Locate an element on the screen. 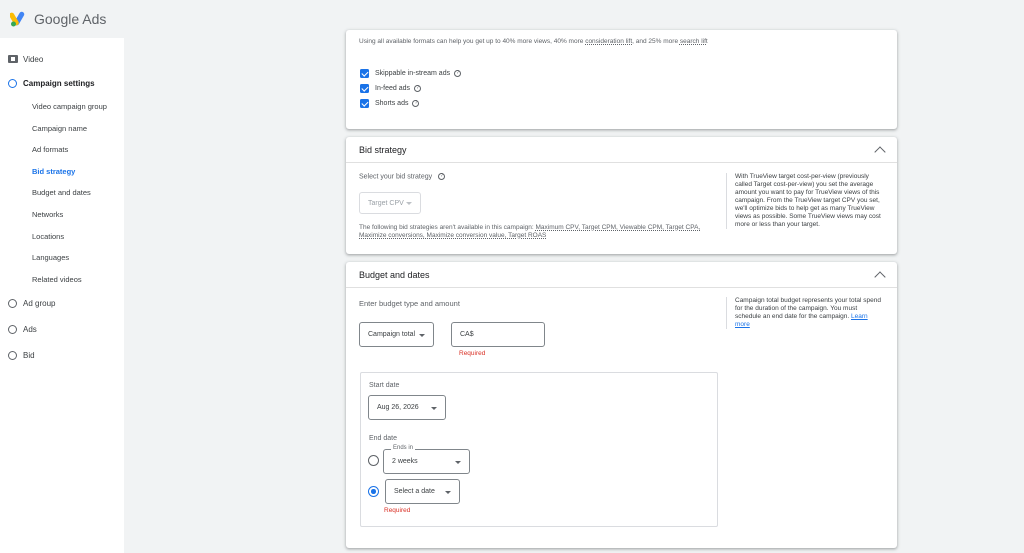 The height and width of the screenshot is (553, 1024). sidebar-step-bid: Bid is located at coordinates (62, 355).